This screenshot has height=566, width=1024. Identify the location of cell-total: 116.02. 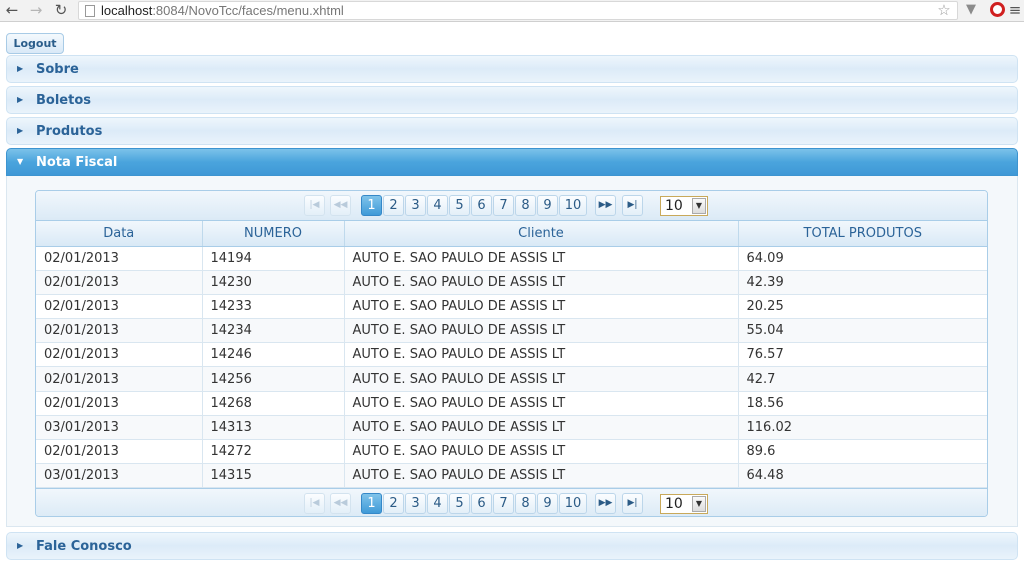
(862, 428).